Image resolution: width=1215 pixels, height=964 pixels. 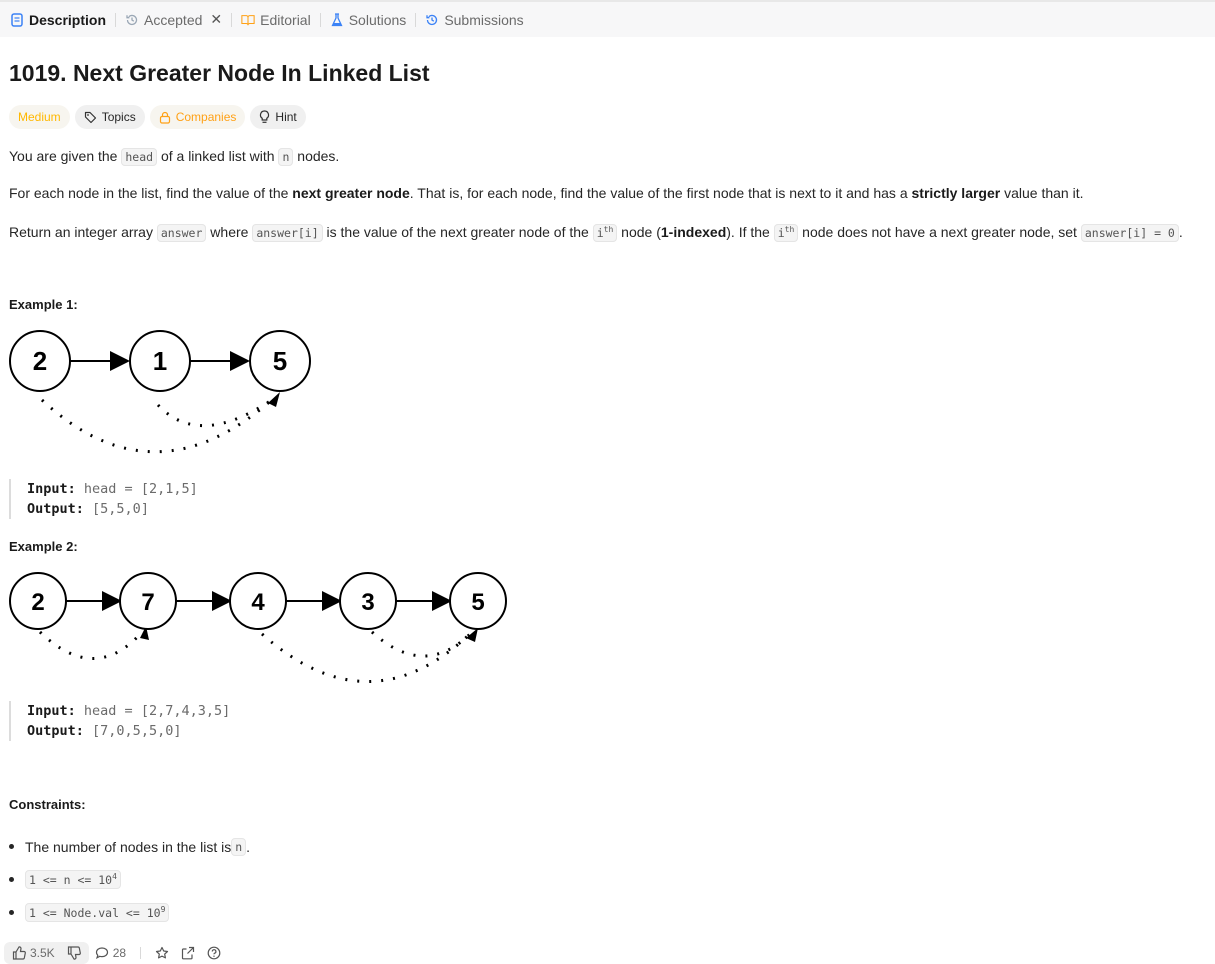 I want to click on tab-solutions: Solutions, so click(x=368, y=20).